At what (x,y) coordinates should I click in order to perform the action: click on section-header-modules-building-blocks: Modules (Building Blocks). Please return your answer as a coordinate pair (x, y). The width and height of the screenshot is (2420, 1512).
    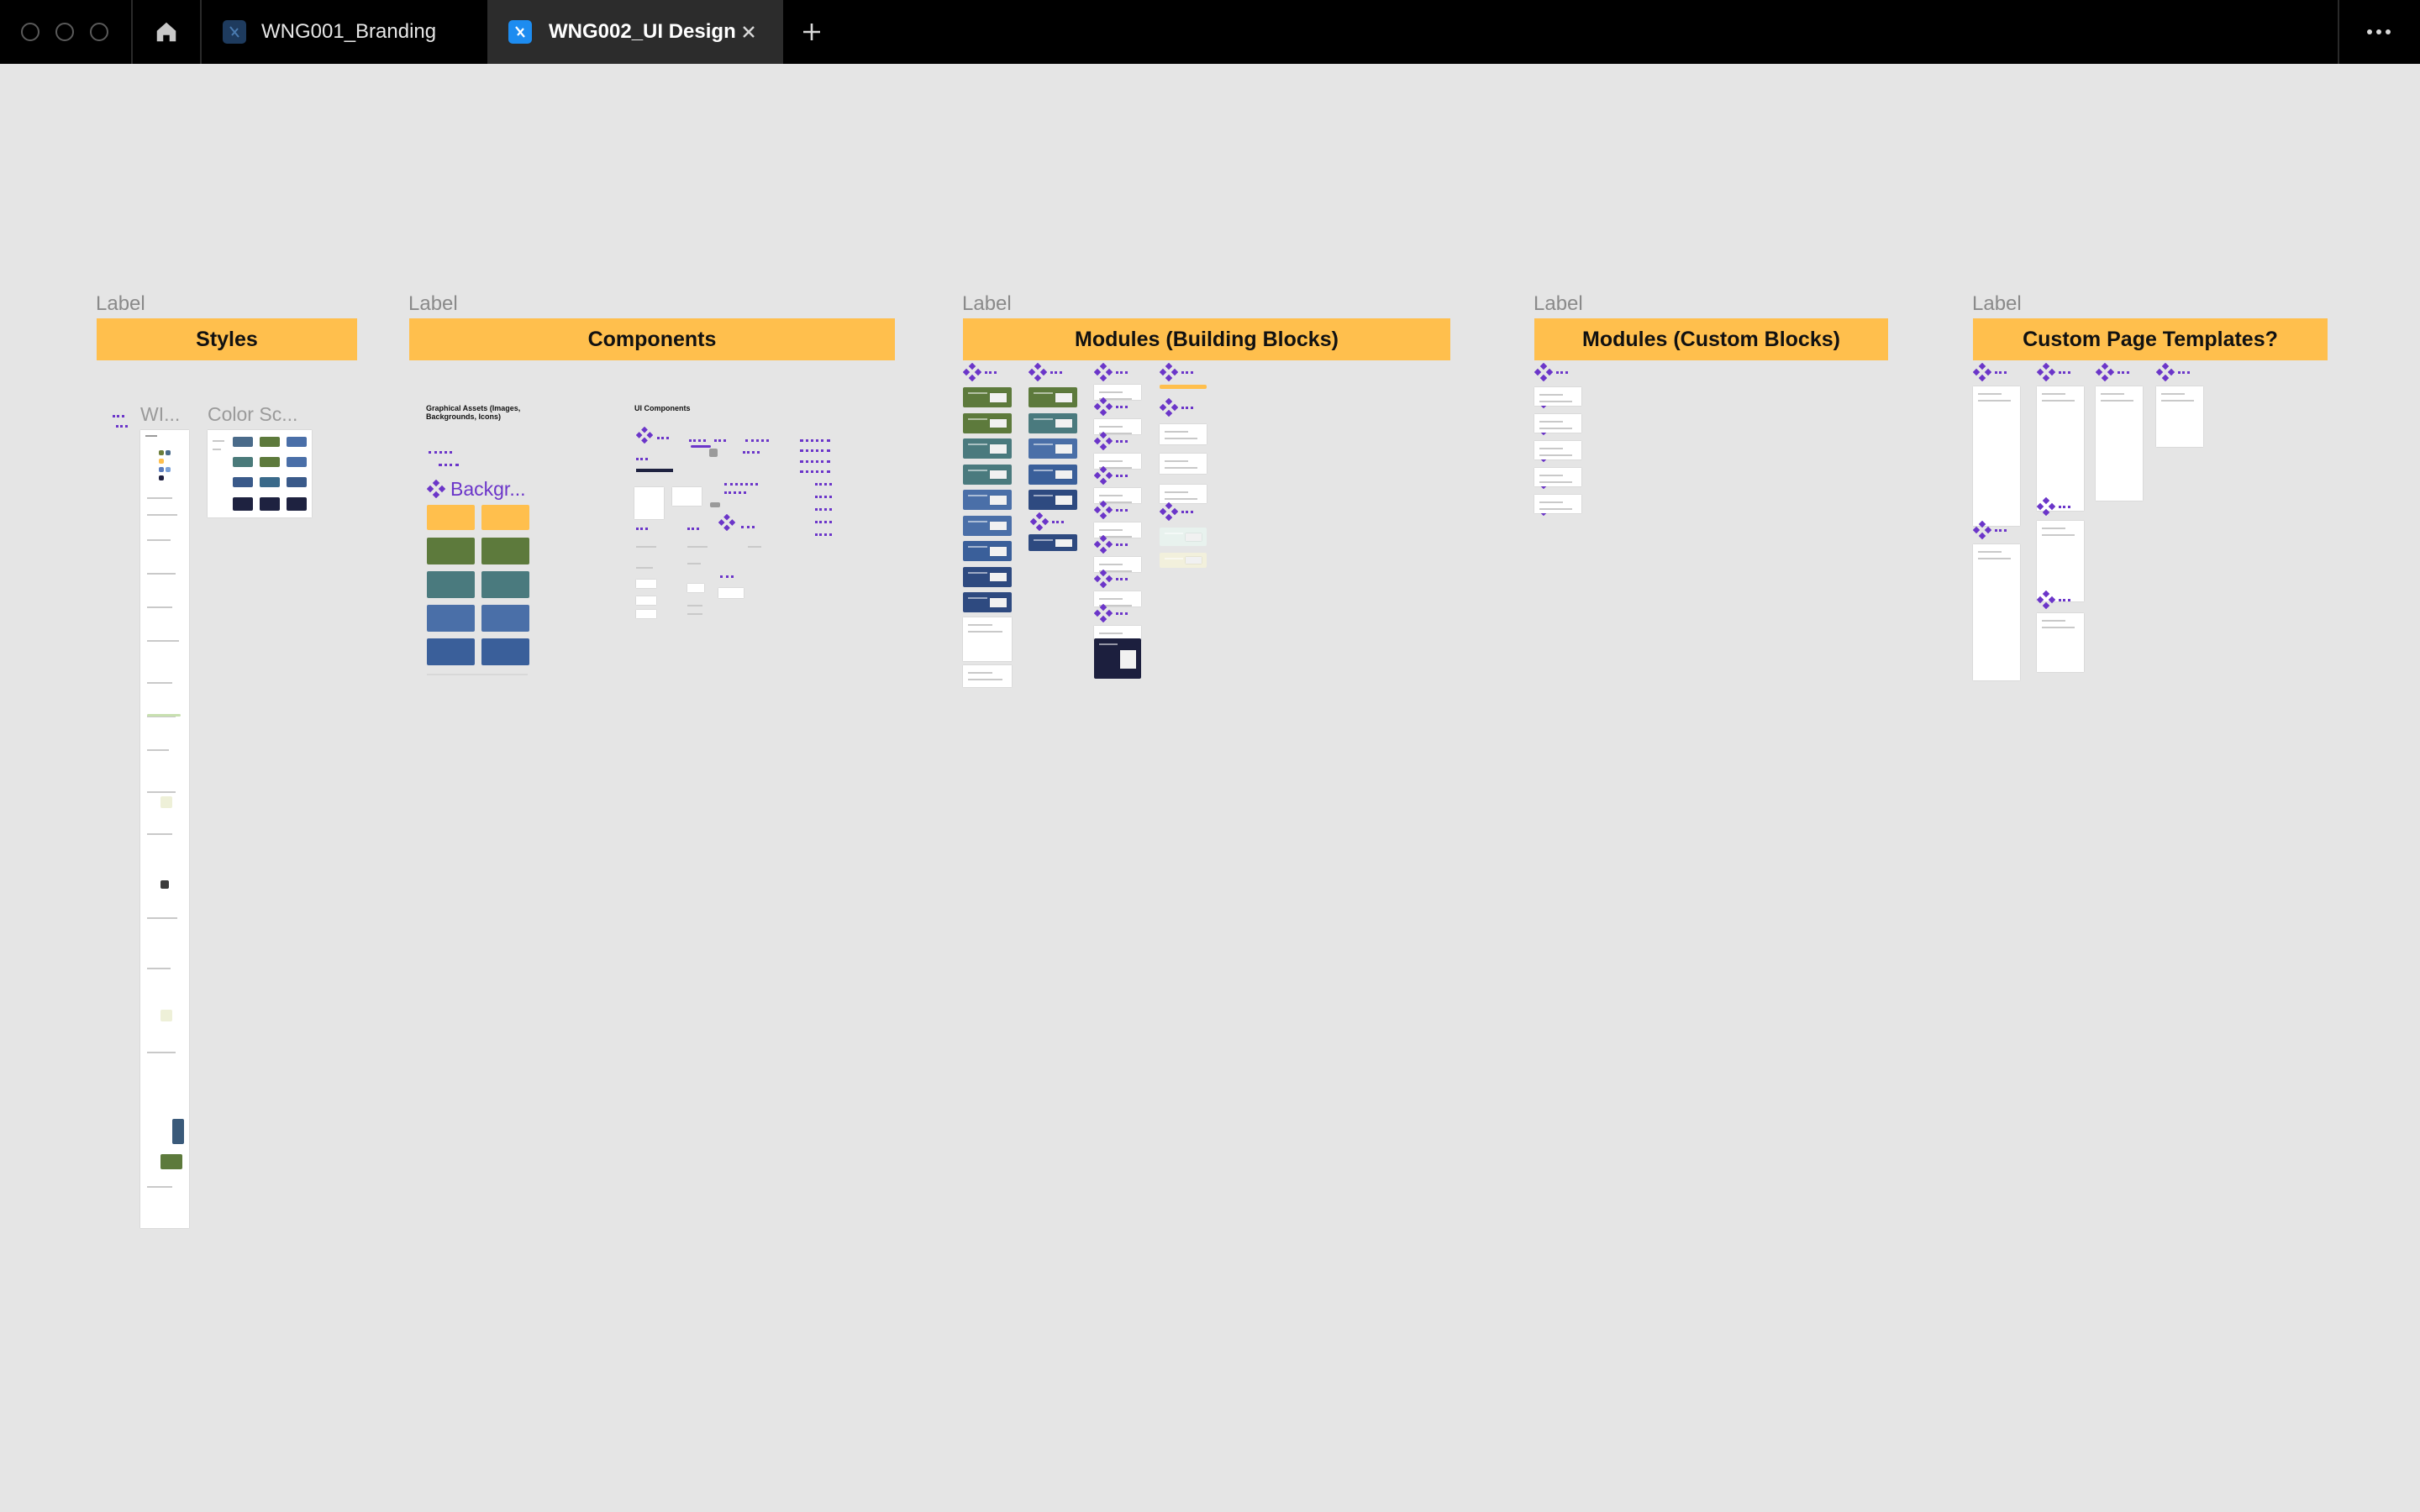
    Looking at the image, I should click on (1206, 339).